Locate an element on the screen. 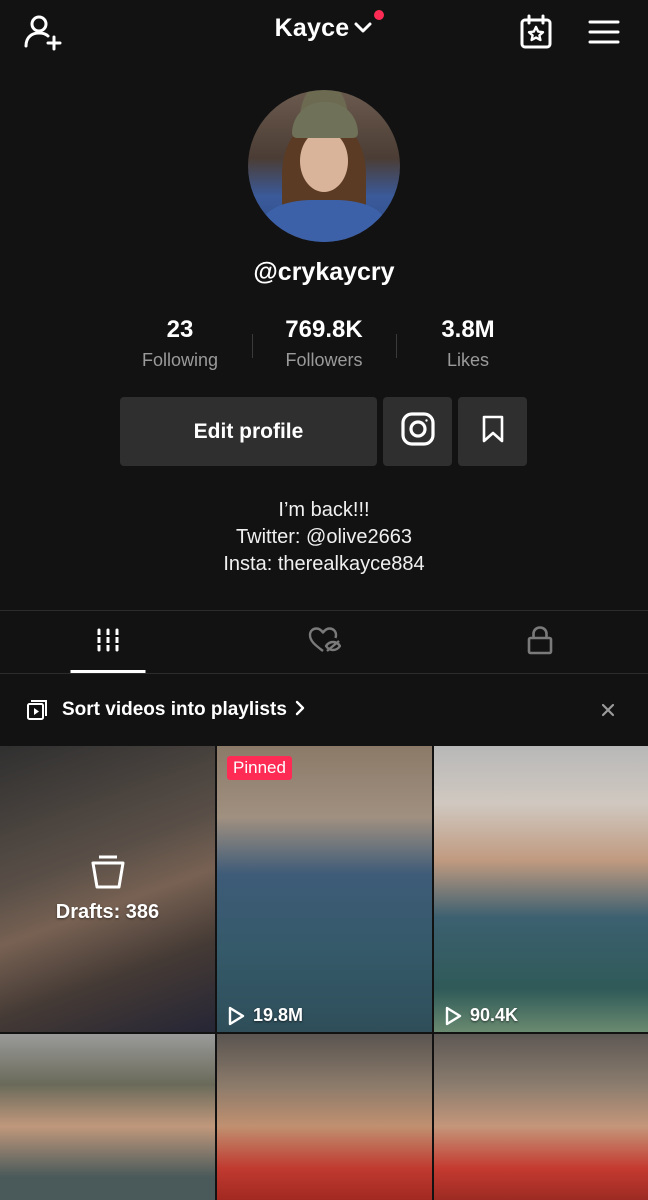 This screenshot has height=1200, width=648. avatar is located at coordinates (324, 166).